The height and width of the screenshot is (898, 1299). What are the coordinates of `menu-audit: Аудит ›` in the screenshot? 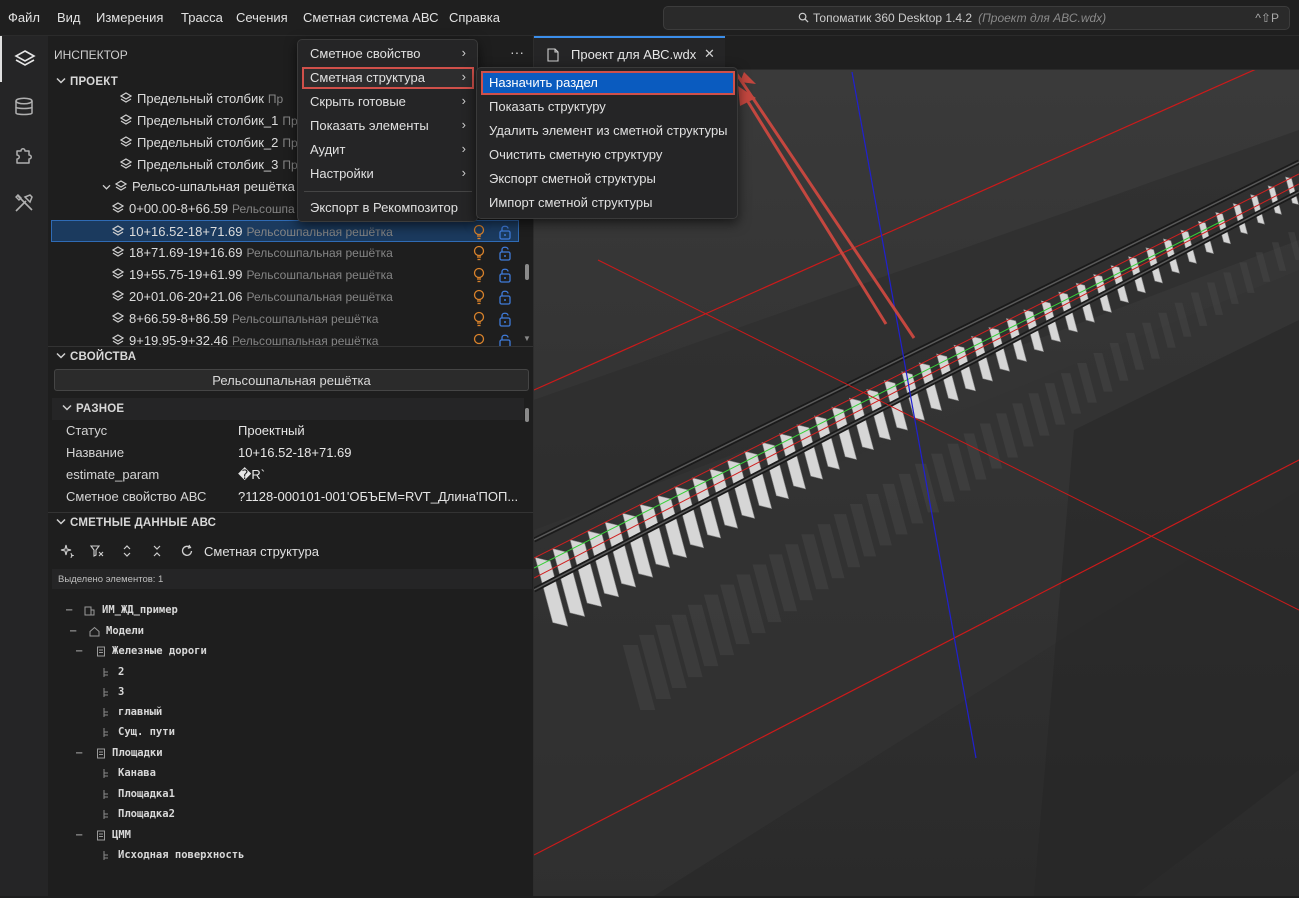 It's located at (388, 150).